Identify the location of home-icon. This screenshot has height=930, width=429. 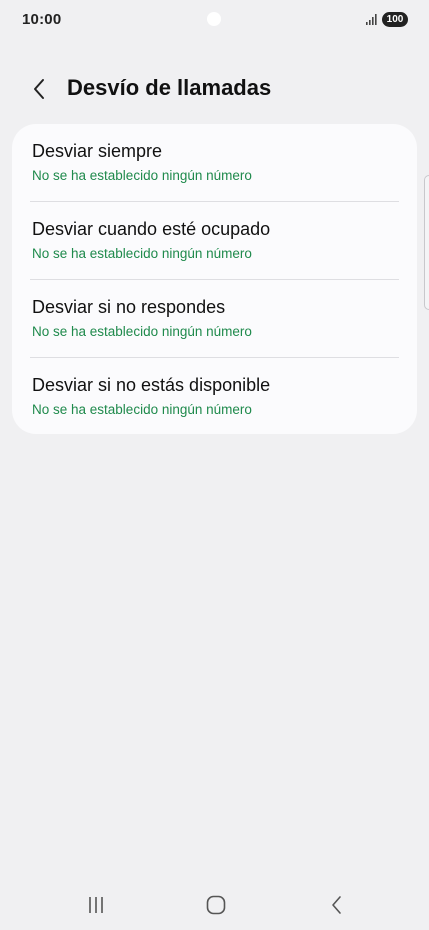
(216, 905).